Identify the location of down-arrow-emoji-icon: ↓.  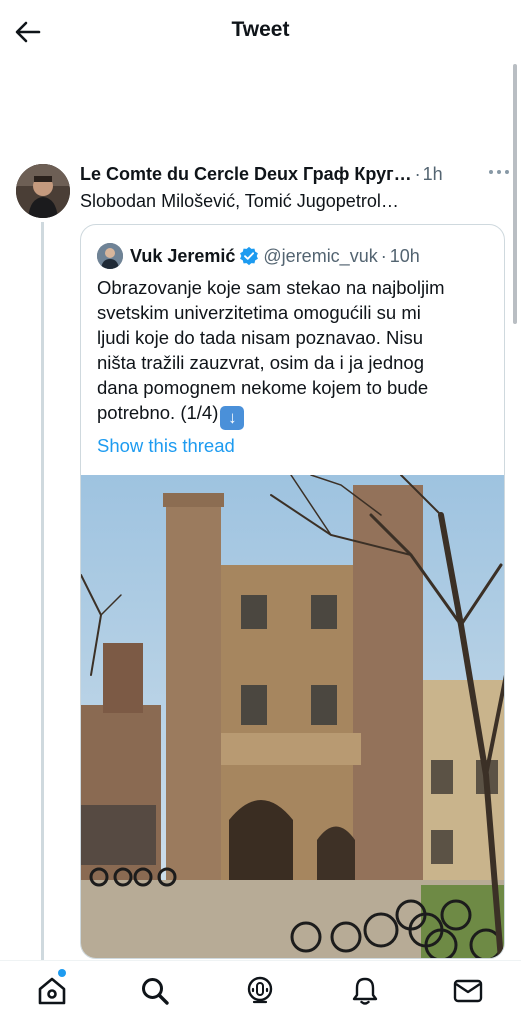
(232, 418).